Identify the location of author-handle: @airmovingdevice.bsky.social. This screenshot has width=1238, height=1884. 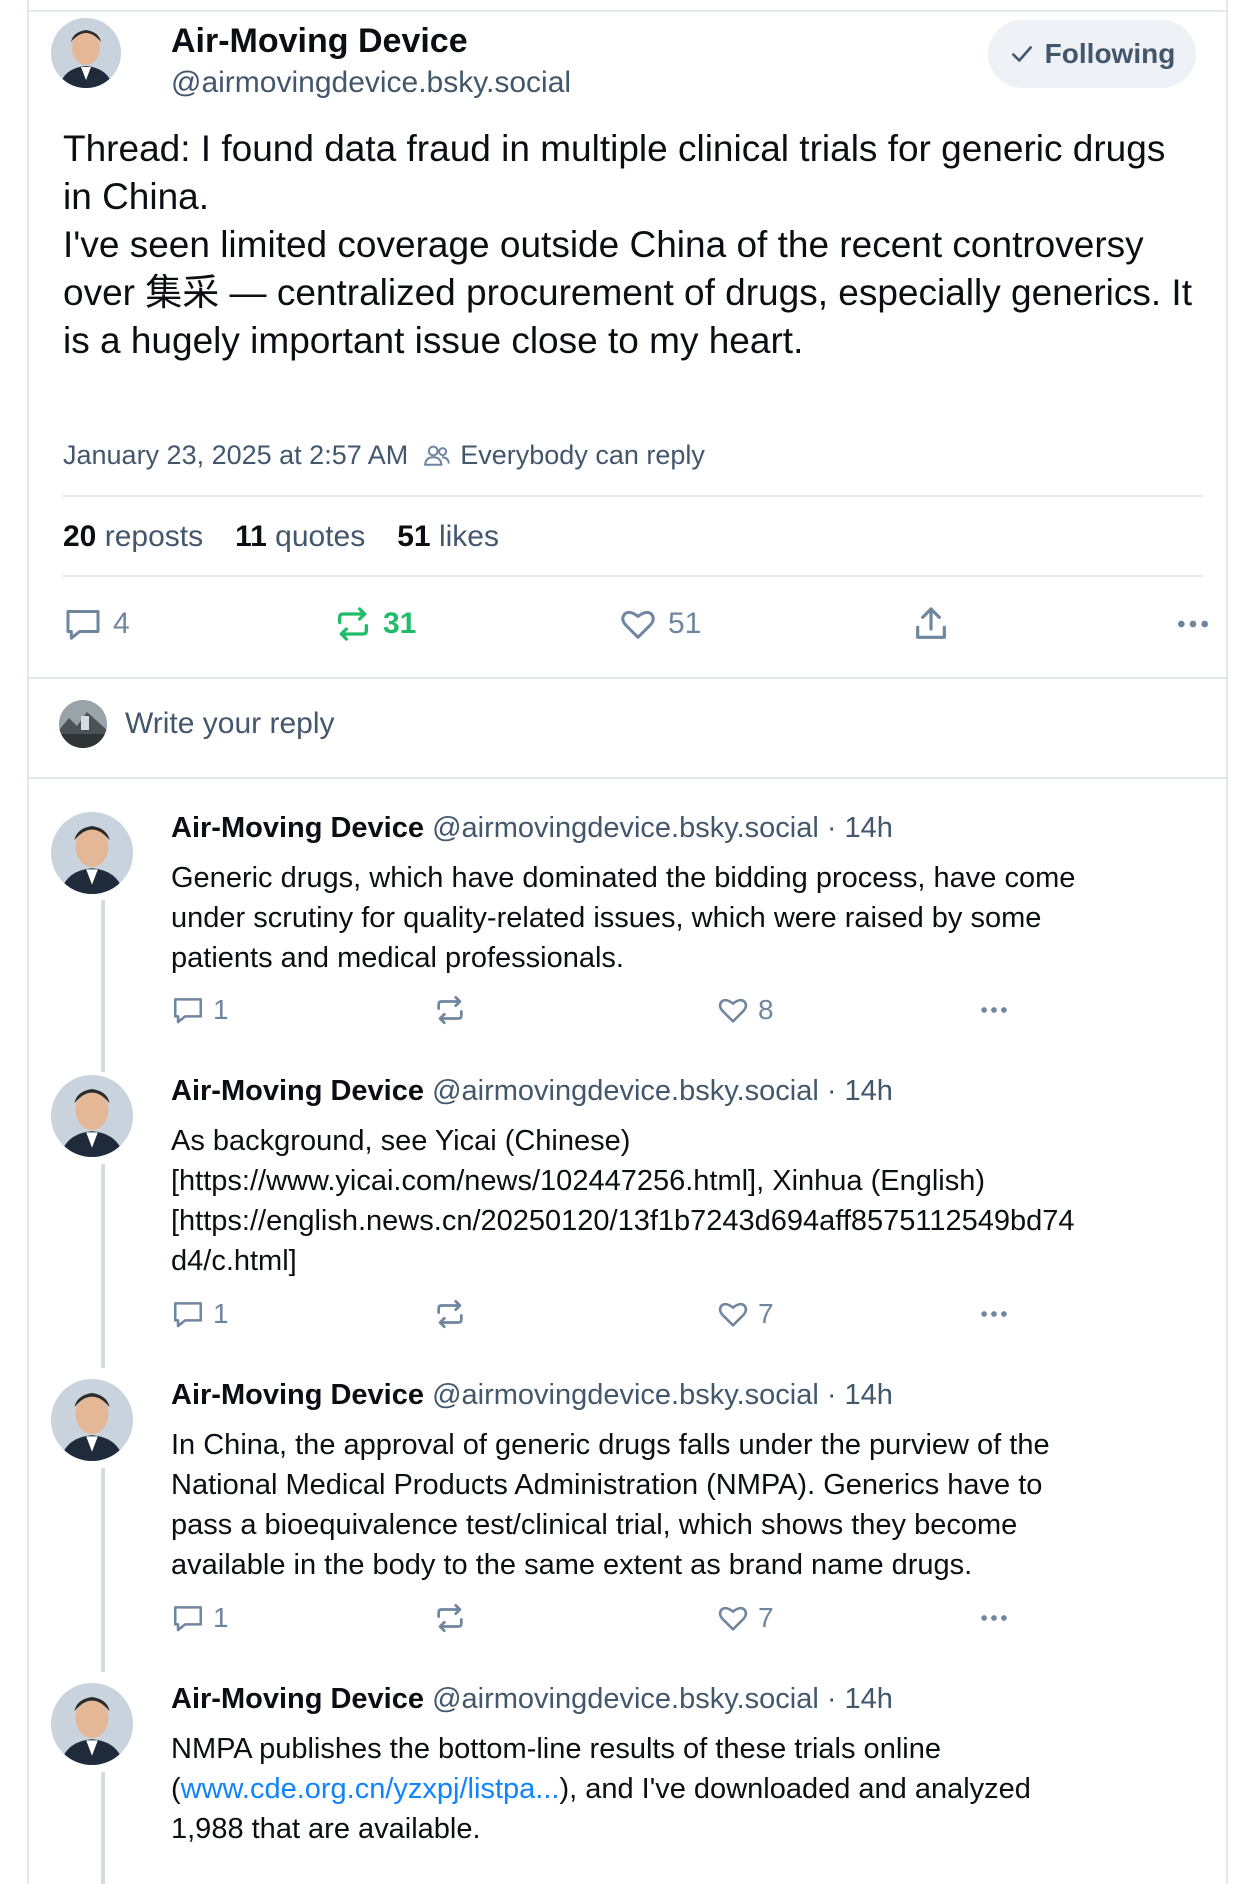
(371, 83).